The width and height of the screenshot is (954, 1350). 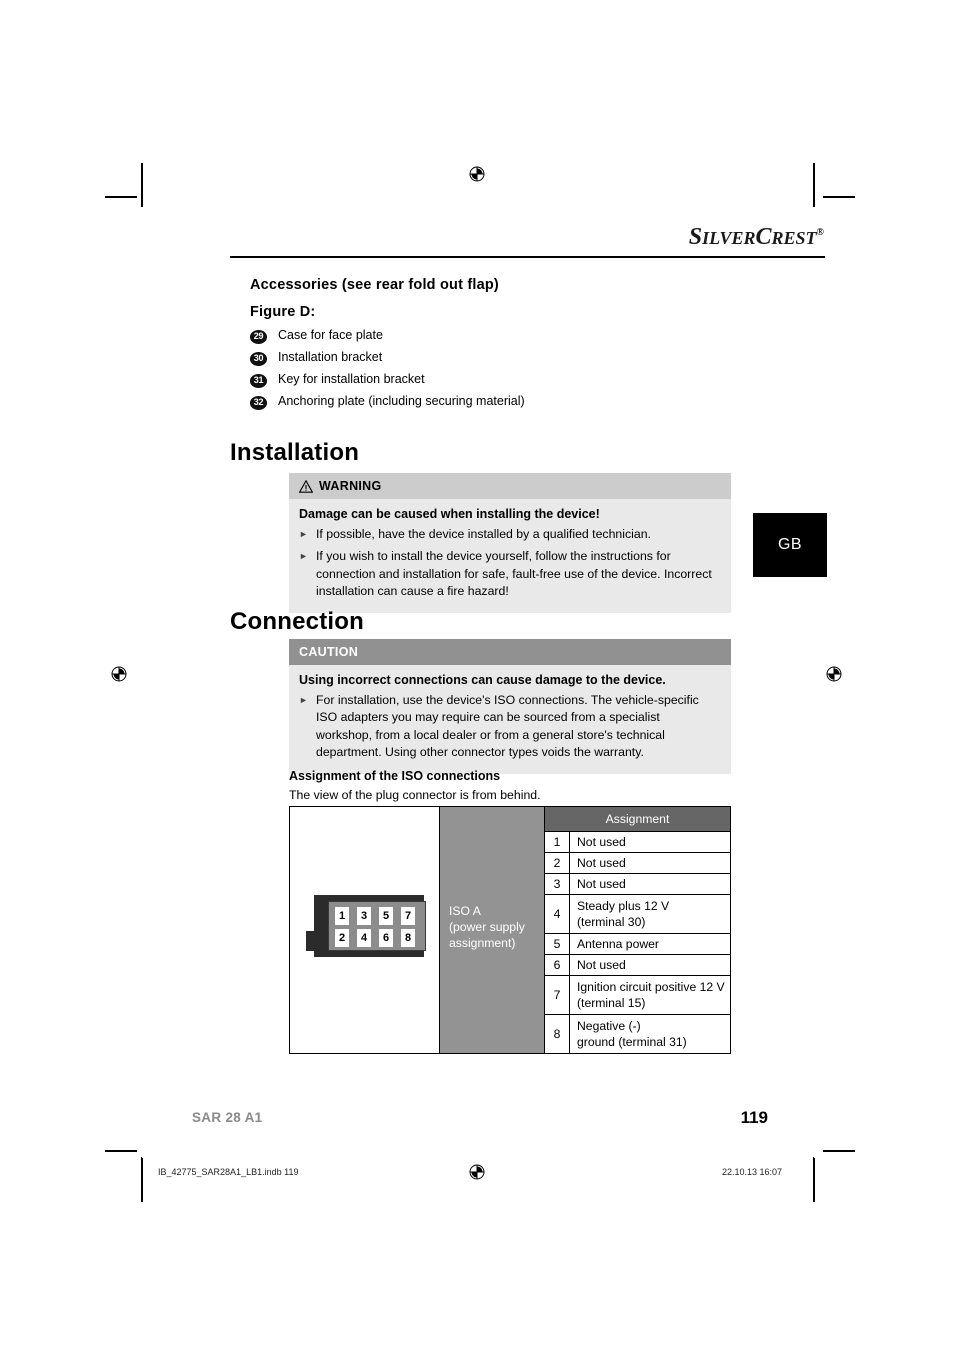 I want to click on iso-group-label-line2: (power supply, so click(x=487, y=927).